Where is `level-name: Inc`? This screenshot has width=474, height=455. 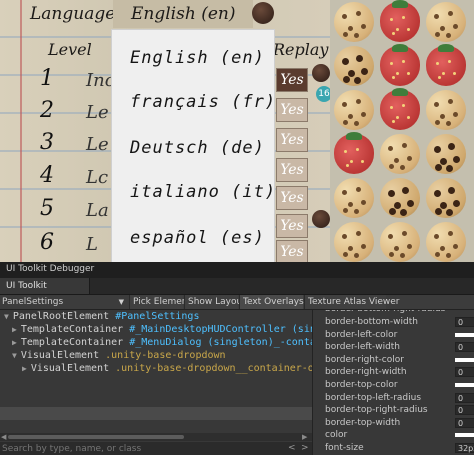 level-name: Inc is located at coordinates (100, 80).